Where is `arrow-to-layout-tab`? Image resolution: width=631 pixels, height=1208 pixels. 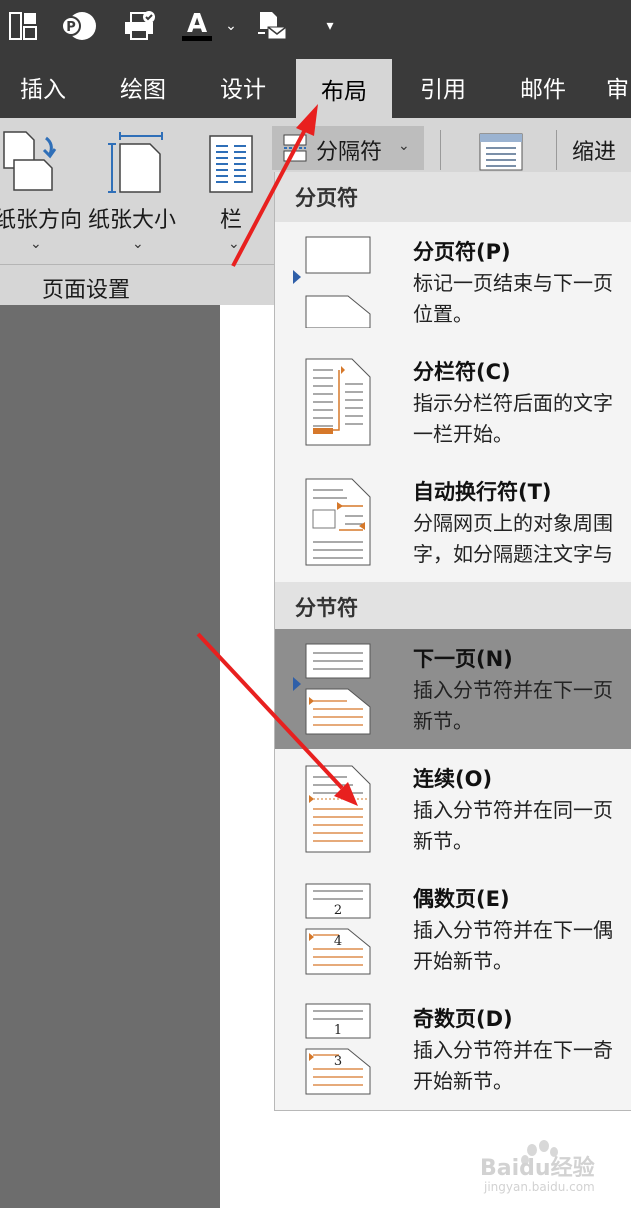 arrow-to-layout-tab is located at coordinates (274, 185).